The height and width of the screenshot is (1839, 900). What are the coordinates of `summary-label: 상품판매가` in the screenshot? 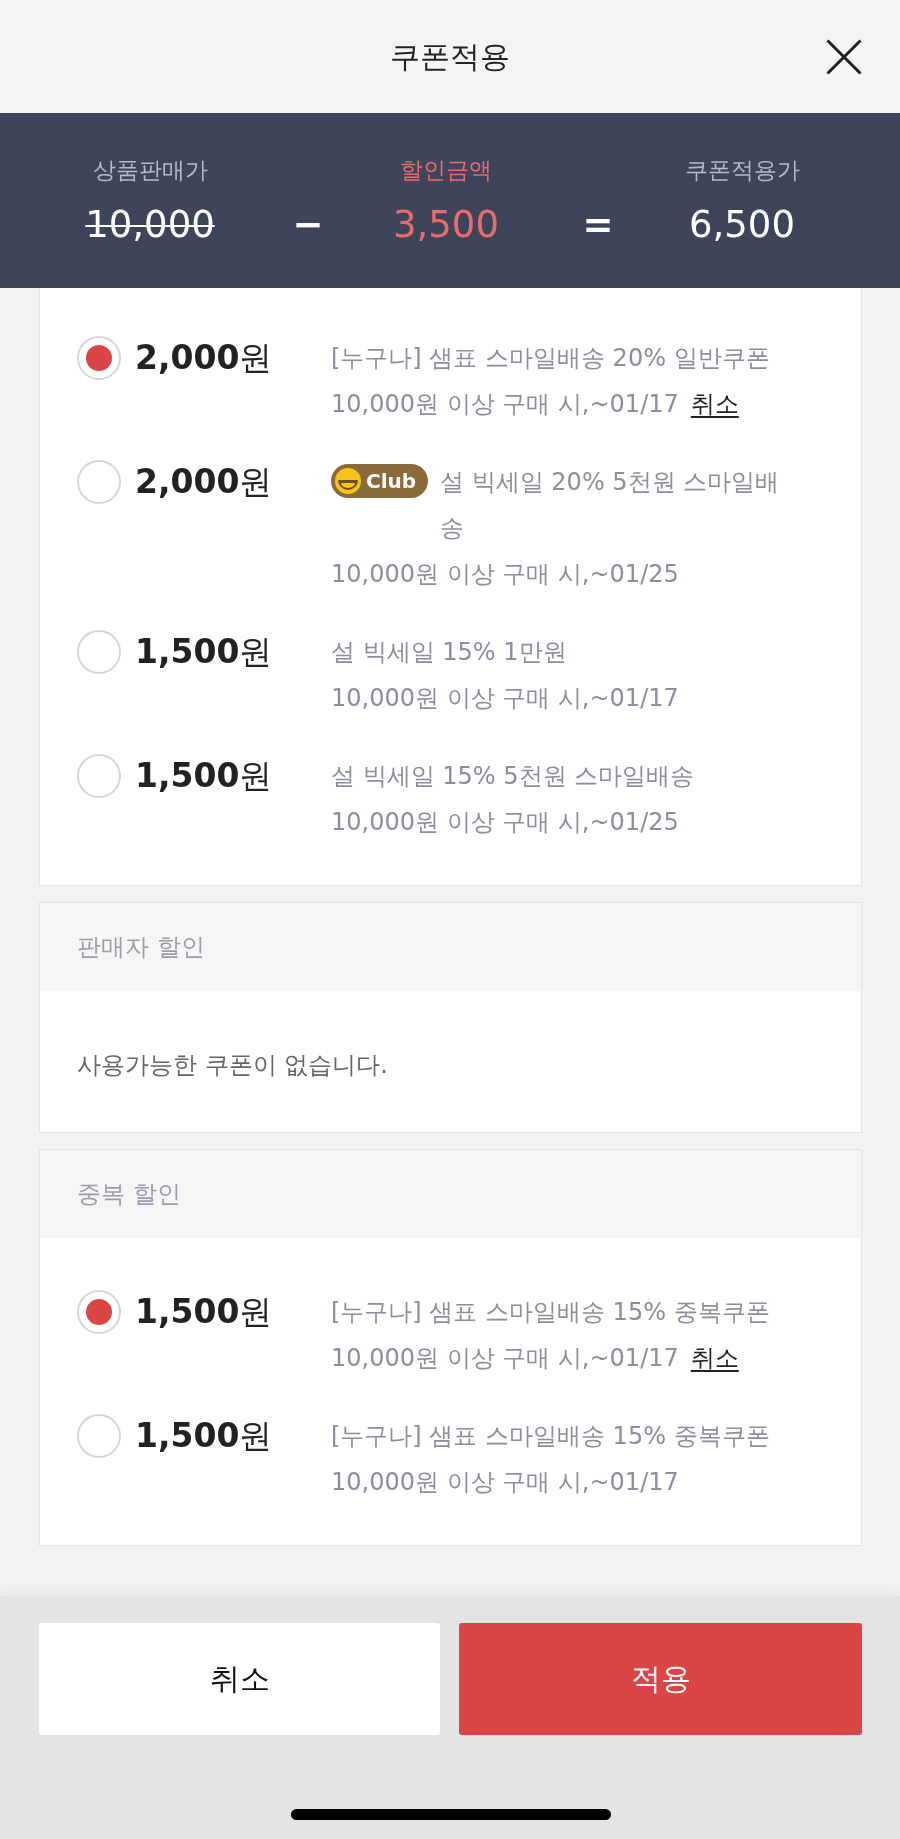 It's located at (150, 170).